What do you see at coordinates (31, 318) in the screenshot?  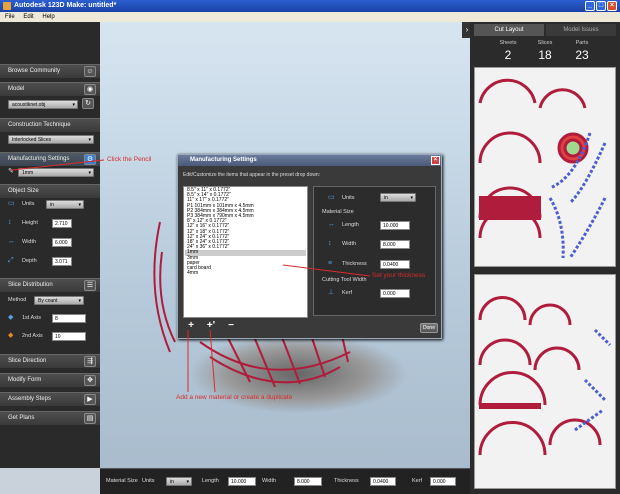 I see `axis1-label: 1st Axis` at bounding box center [31, 318].